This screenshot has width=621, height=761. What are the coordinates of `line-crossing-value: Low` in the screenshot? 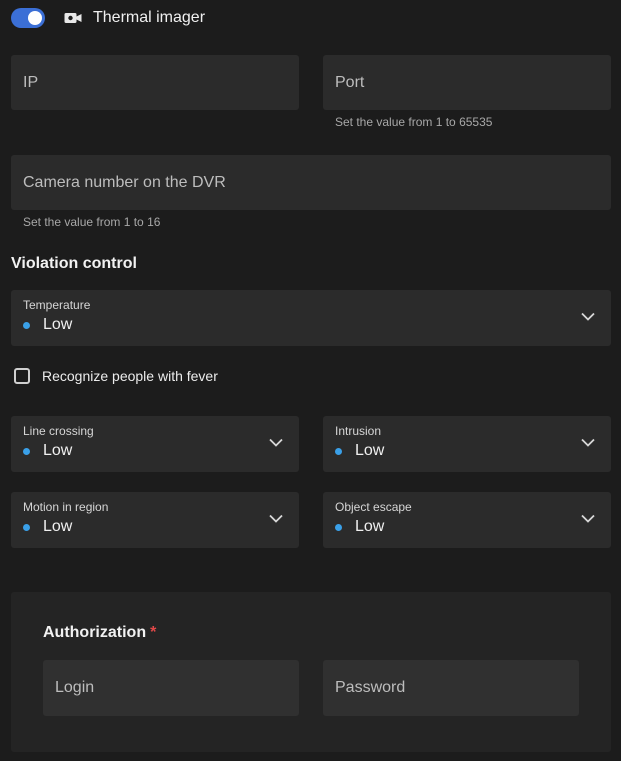 It's located at (47, 451).